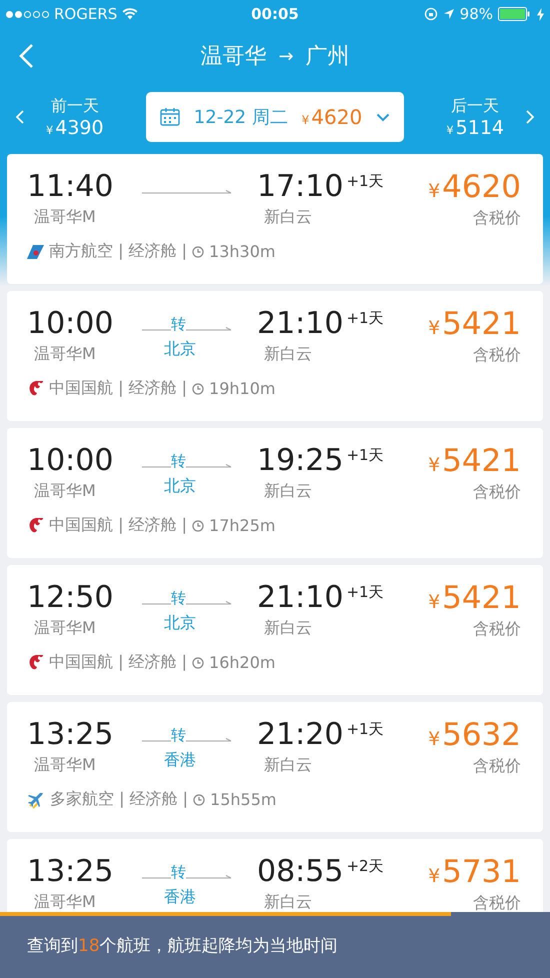 The image size is (550, 978). Describe the element at coordinates (242, 388) in the screenshot. I see `flight-duration: 19h10m` at that location.